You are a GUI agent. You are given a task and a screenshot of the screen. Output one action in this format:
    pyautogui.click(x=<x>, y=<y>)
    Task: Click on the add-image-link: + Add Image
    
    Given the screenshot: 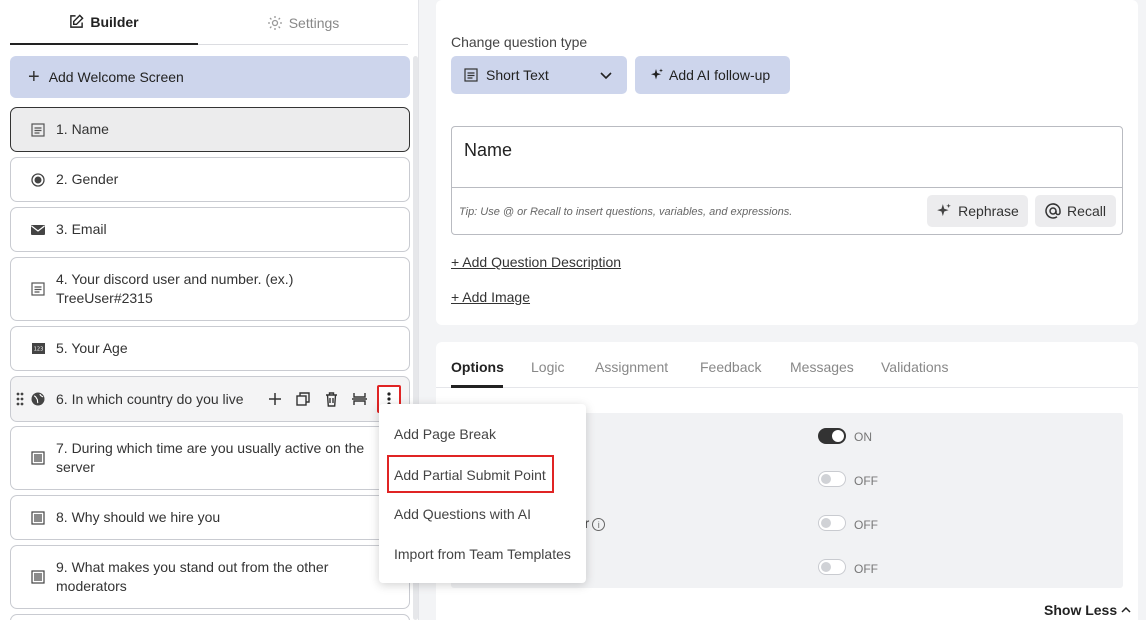 What is the action you would take?
    pyautogui.click(x=490, y=297)
    